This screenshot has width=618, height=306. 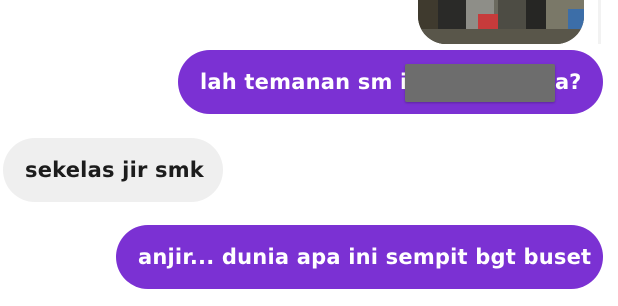 I want to click on photo-thumbnail, so click(x=501, y=22).